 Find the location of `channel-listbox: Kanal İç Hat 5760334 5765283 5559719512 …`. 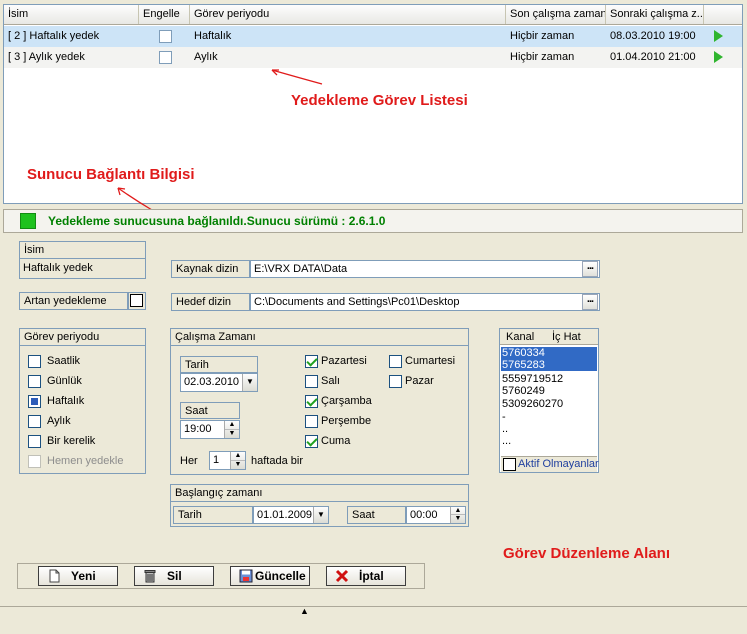

channel-listbox: Kanal İç Hat 5760334 5765283 5559719512 … is located at coordinates (549, 400).